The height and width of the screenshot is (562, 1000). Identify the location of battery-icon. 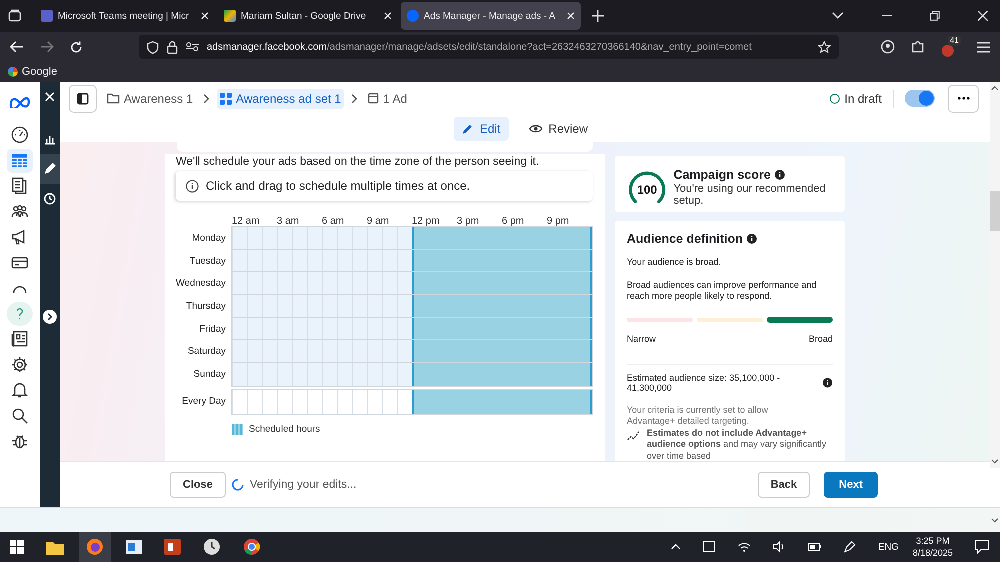
(815, 547).